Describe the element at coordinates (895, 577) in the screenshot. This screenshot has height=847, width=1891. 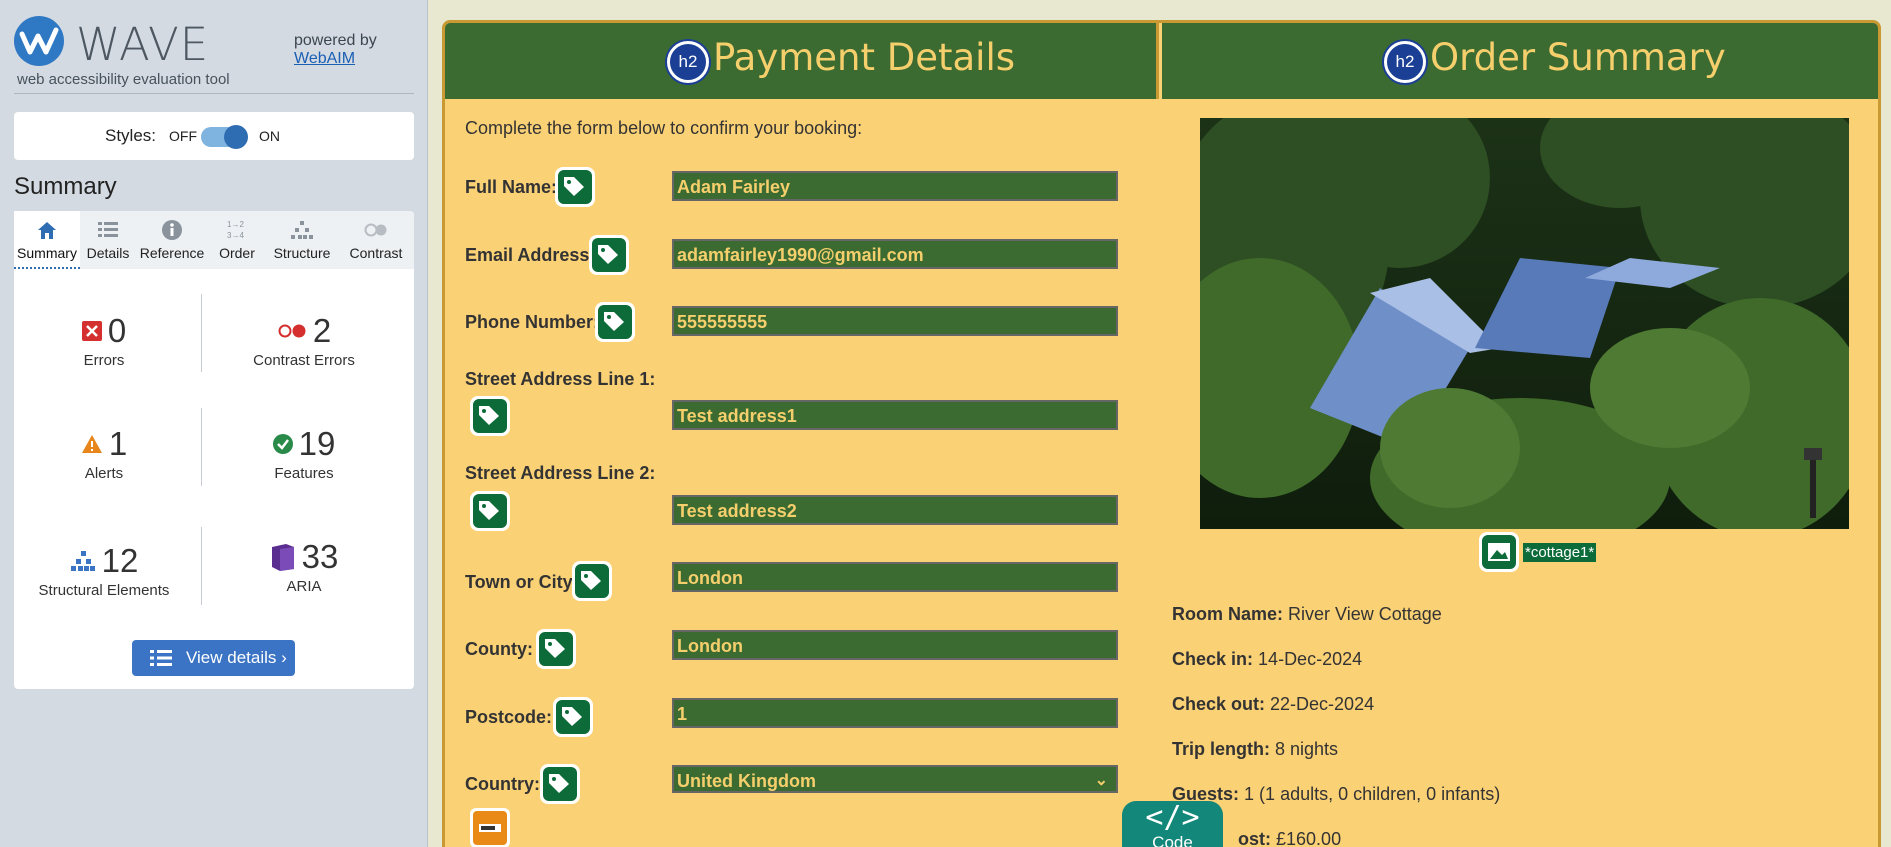
I see `town-input: London` at that location.